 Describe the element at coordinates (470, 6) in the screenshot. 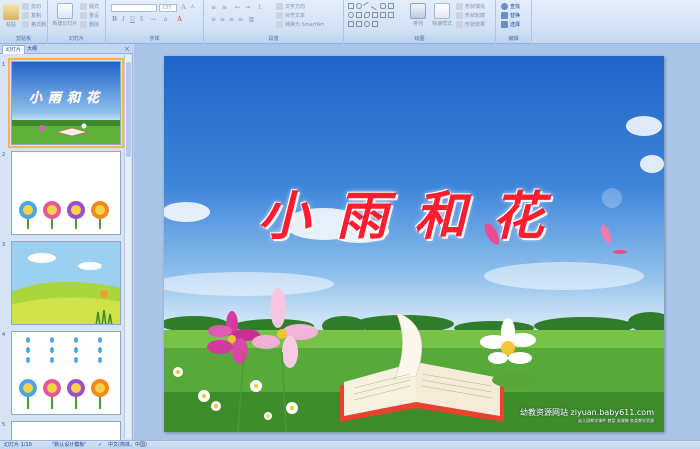

I see `shape-fill-button: 形状填充` at that location.